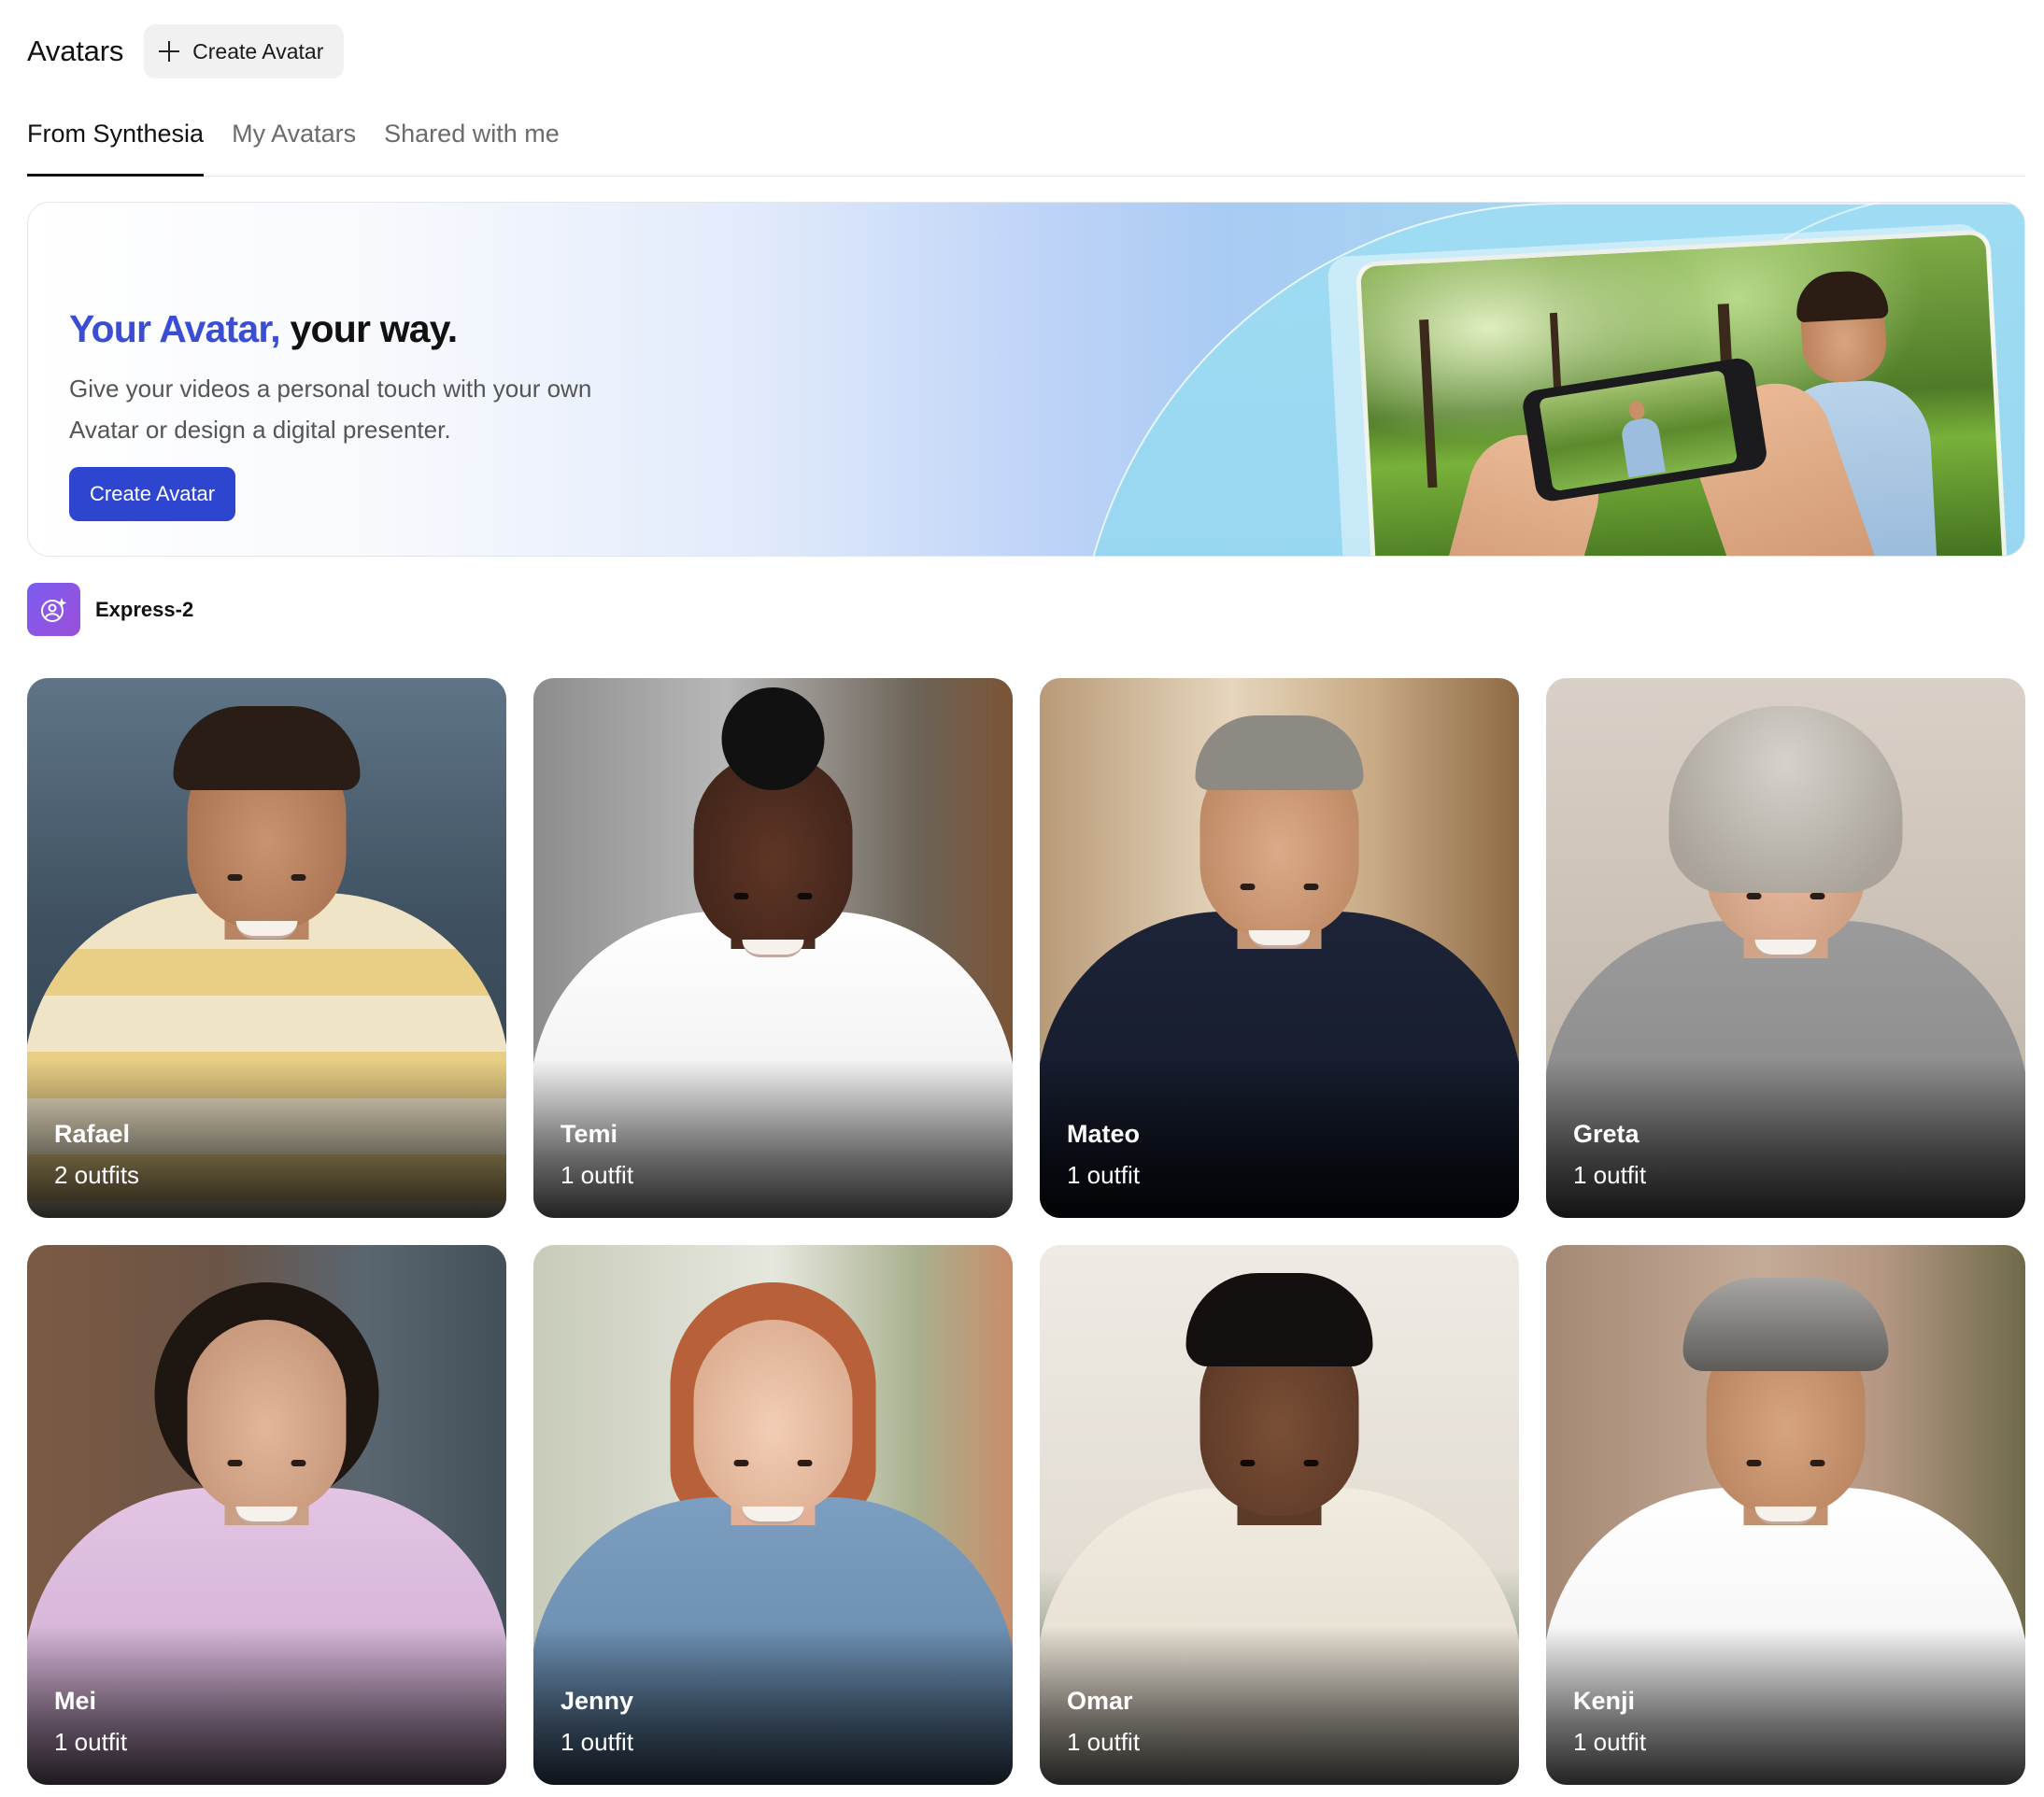 The height and width of the screenshot is (1797, 2044). I want to click on avatar-name: Rafael, so click(92, 1134).